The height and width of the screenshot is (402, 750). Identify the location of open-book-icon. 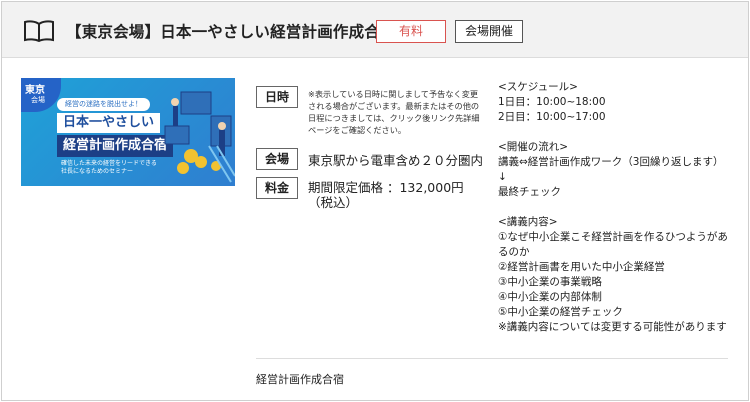
(39, 31).